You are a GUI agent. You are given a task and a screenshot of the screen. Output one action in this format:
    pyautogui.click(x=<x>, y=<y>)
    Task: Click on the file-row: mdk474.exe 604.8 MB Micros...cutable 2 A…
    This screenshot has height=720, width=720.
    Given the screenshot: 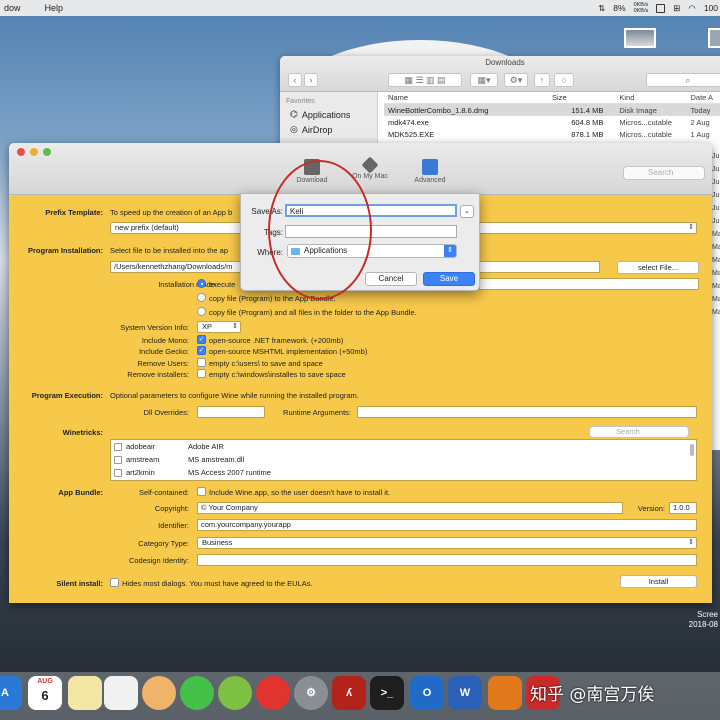 What is the action you would take?
    pyautogui.click(x=552, y=122)
    